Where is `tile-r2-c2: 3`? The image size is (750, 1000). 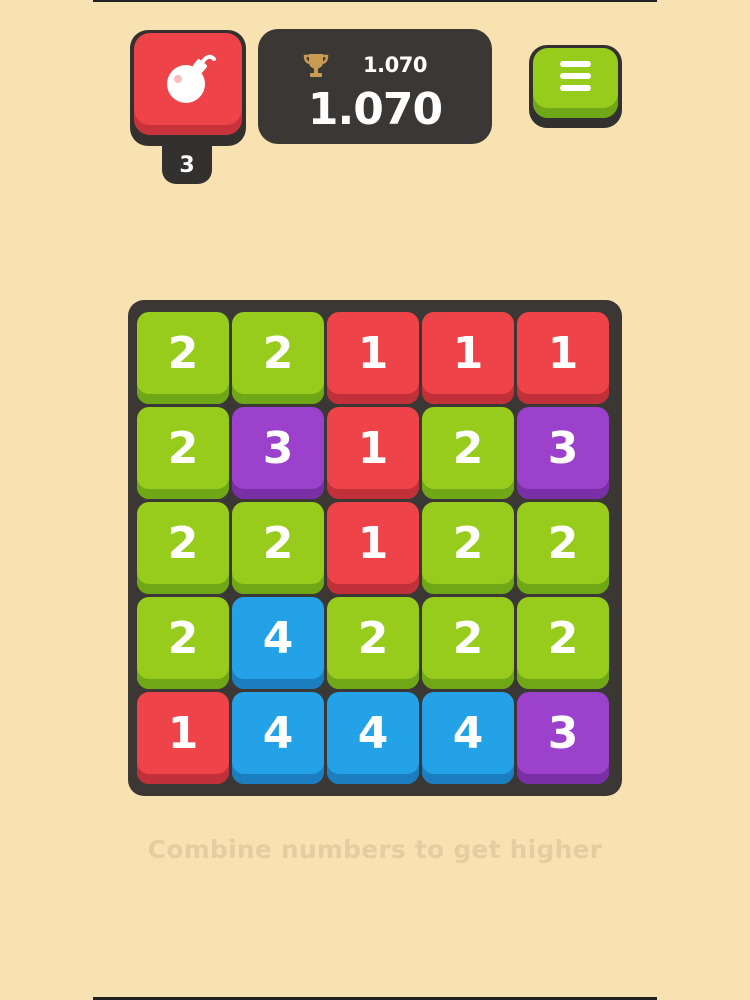 tile-r2-c2: 3 is located at coordinates (278, 453).